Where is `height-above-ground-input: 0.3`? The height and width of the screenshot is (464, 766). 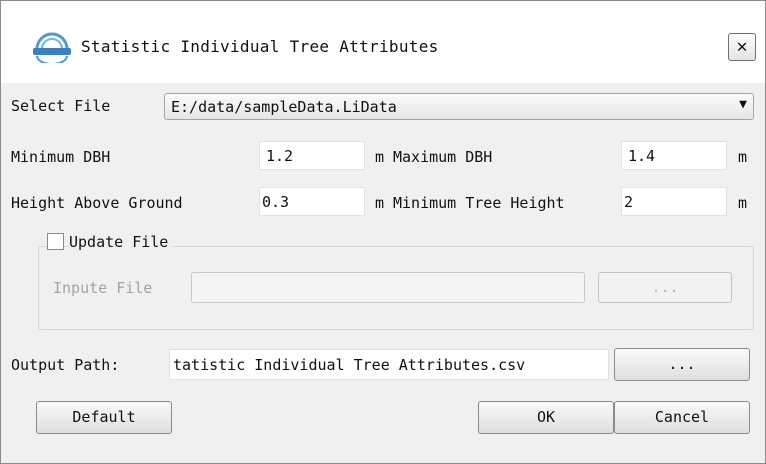
height-above-ground-input: 0.3 is located at coordinates (312, 201).